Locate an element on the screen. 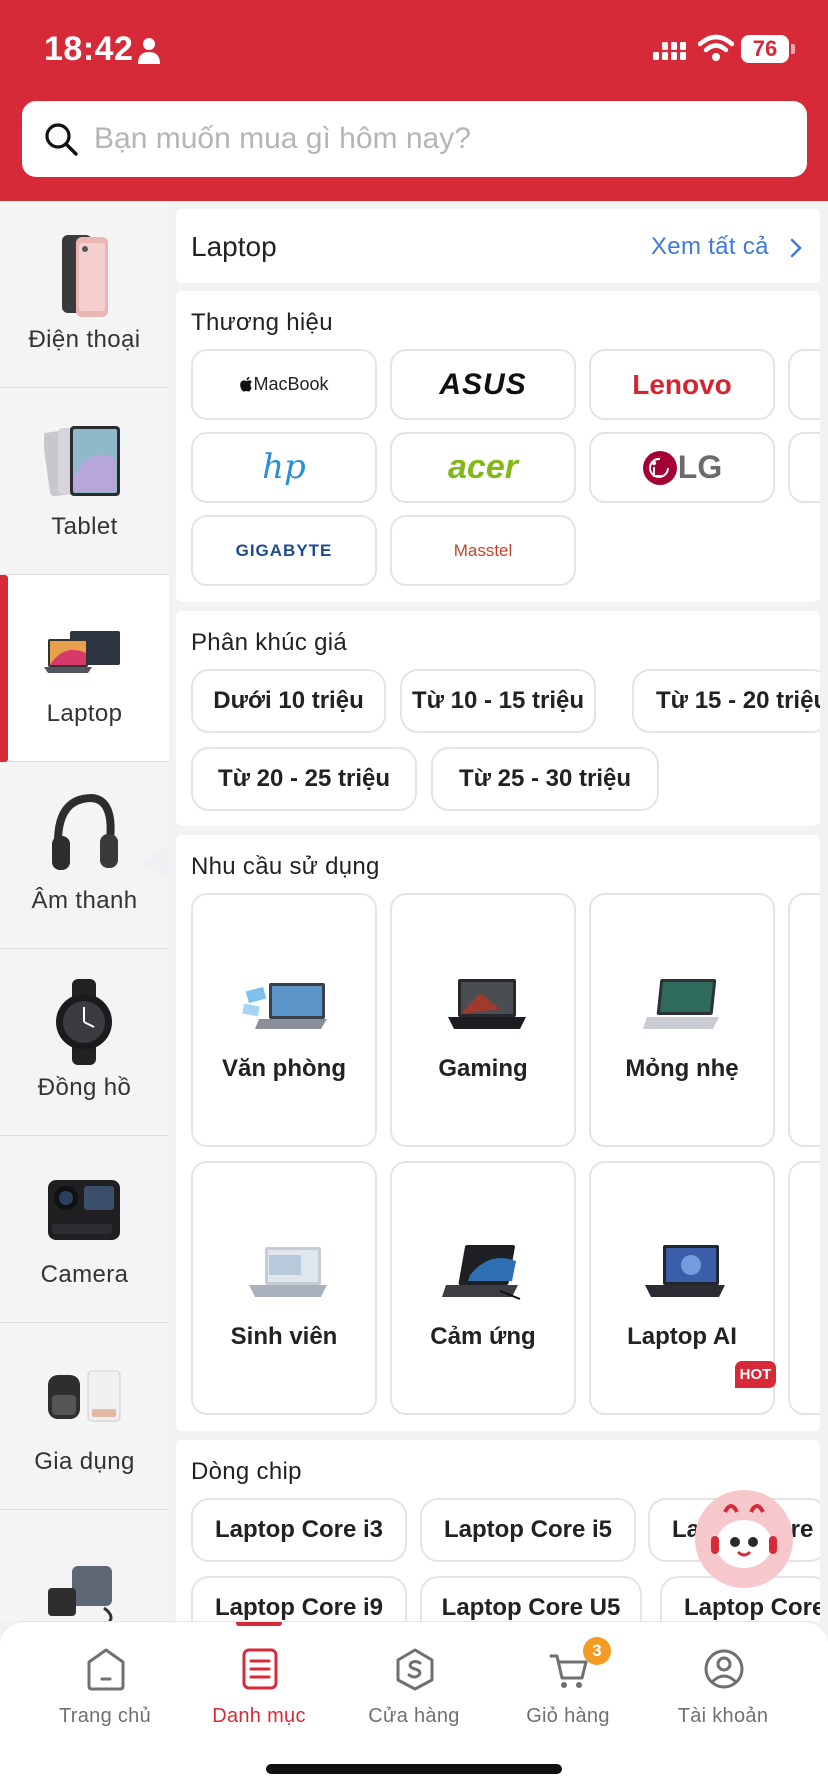  account-icon is located at coordinates (724, 1669).